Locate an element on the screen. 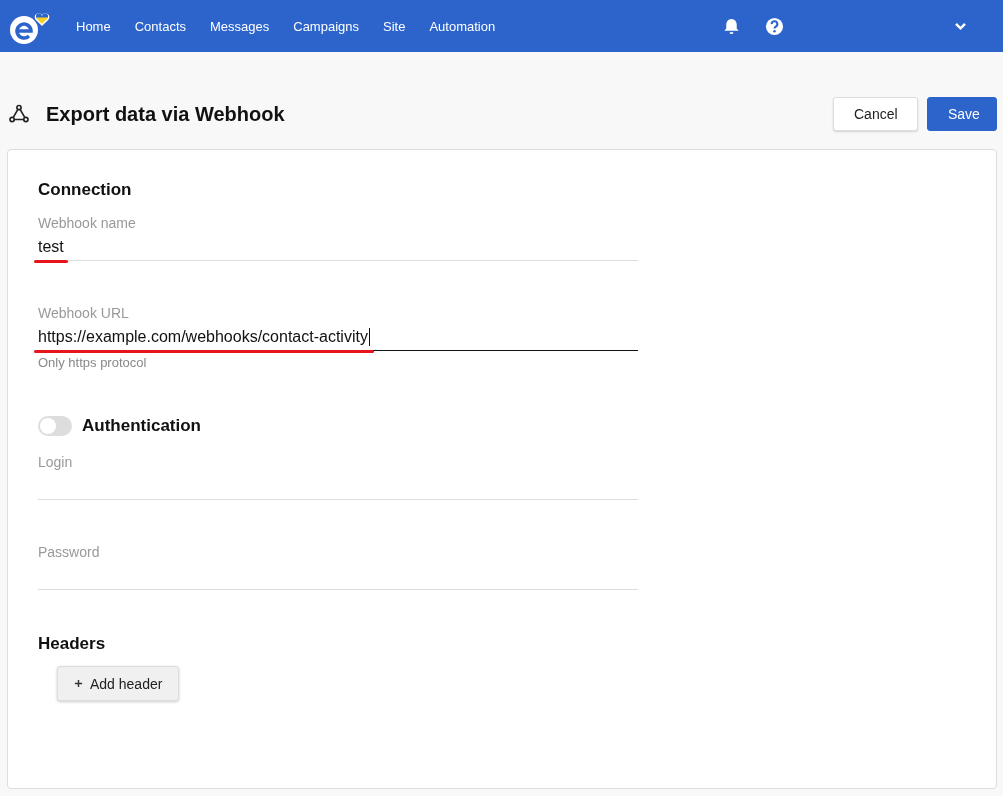 This screenshot has height=796, width=1003. field-label: Password is located at coordinates (69, 552).